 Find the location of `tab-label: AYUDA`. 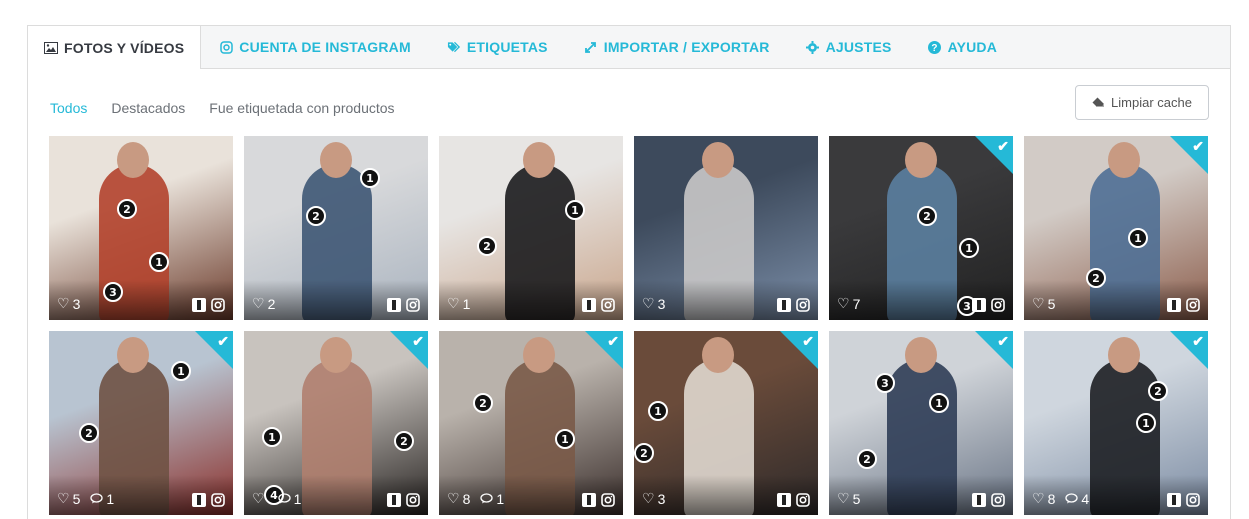

tab-label: AYUDA is located at coordinates (972, 47).